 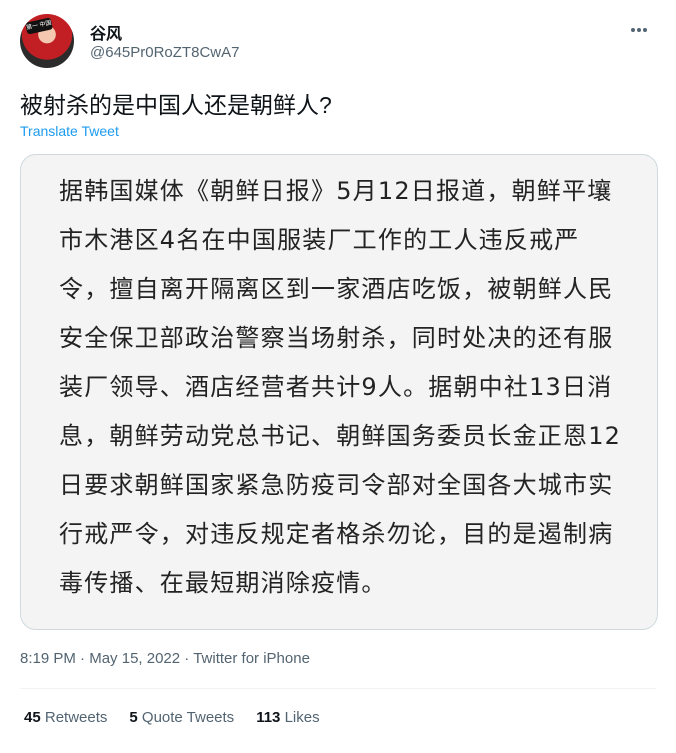 What do you see at coordinates (302, 717) in the screenshot?
I see `likes-label: Likes` at bounding box center [302, 717].